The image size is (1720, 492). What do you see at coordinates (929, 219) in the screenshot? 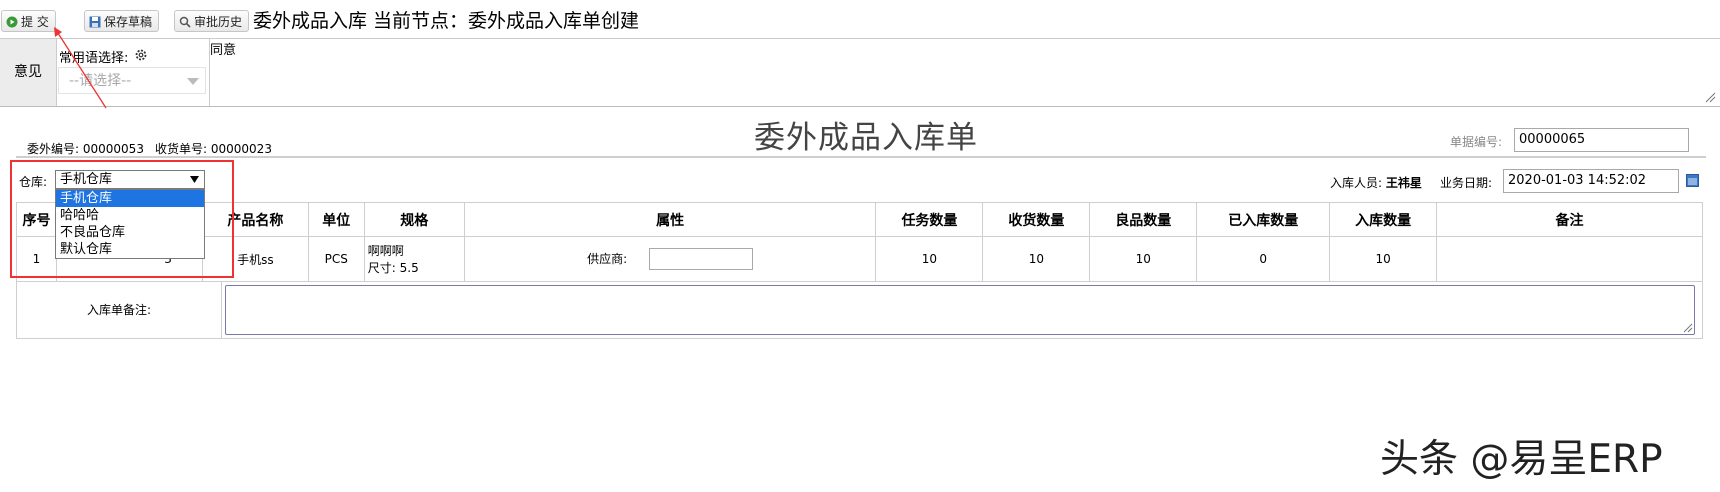
I see `col-header: 任务数量` at bounding box center [929, 219].